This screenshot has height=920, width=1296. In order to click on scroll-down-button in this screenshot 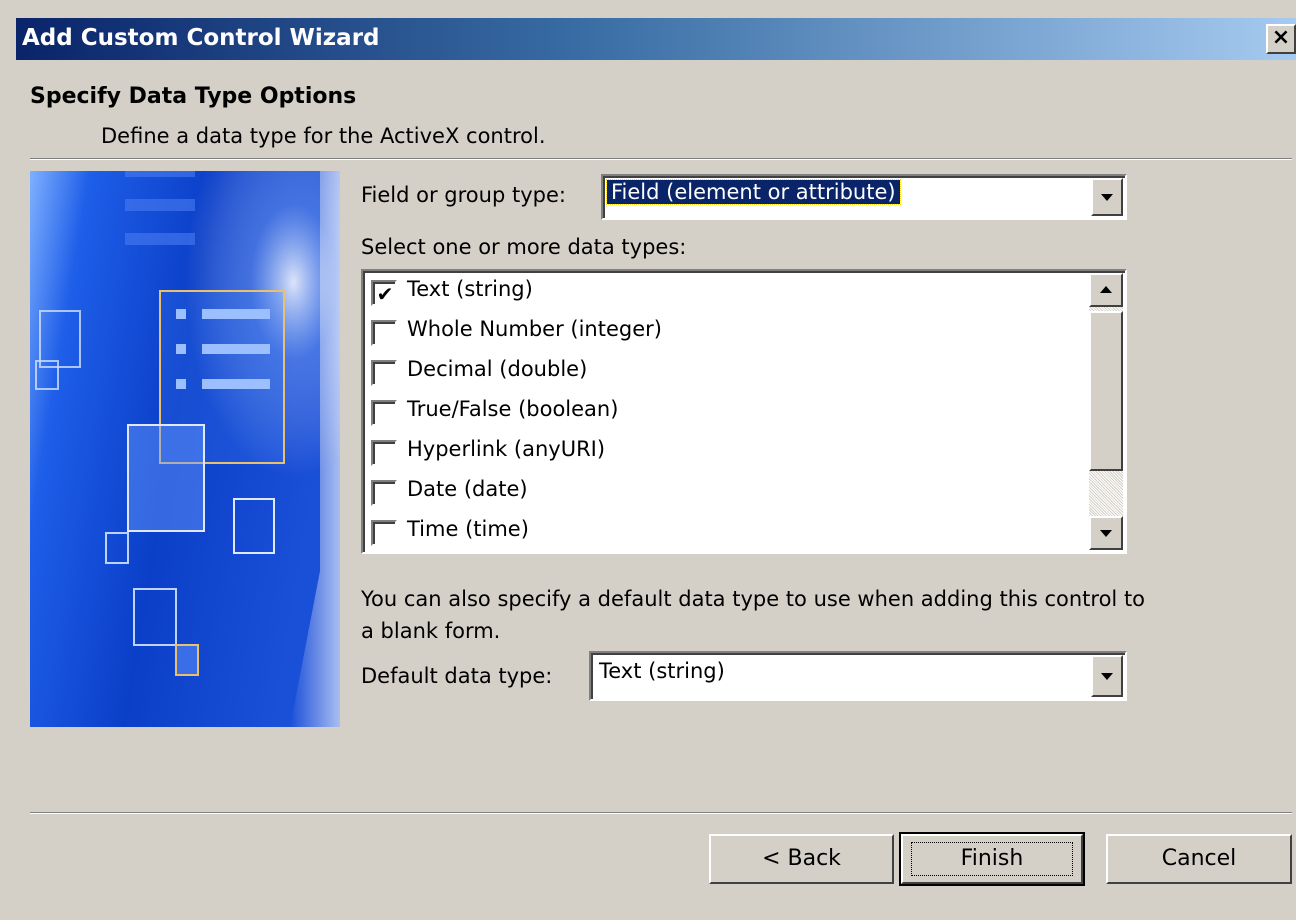, I will do `click(1106, 533)`.